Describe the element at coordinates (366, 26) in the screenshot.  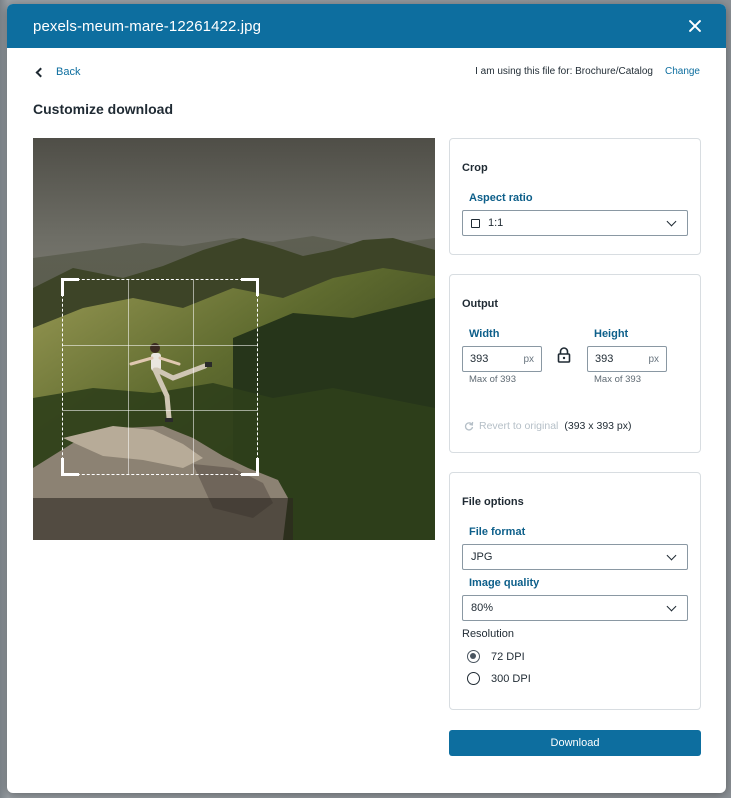
I see `dialog-header: pexels-meum-mare-12261422.jpg` at that location.